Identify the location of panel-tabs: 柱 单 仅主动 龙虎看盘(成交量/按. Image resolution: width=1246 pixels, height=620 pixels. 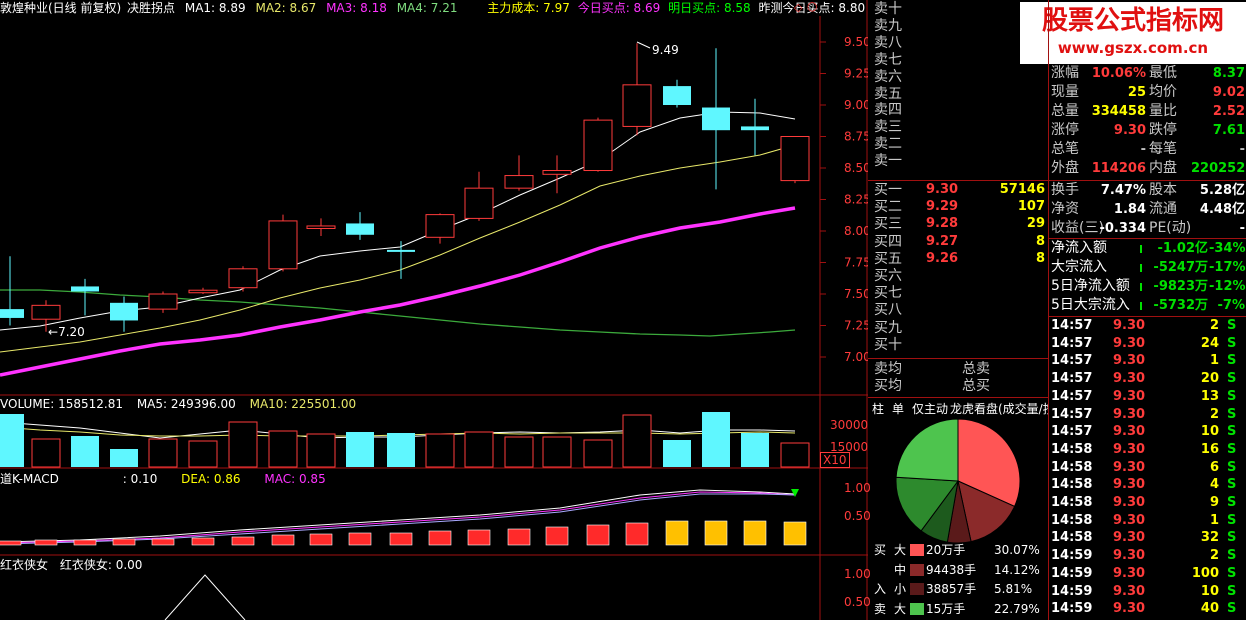
(959, 409).